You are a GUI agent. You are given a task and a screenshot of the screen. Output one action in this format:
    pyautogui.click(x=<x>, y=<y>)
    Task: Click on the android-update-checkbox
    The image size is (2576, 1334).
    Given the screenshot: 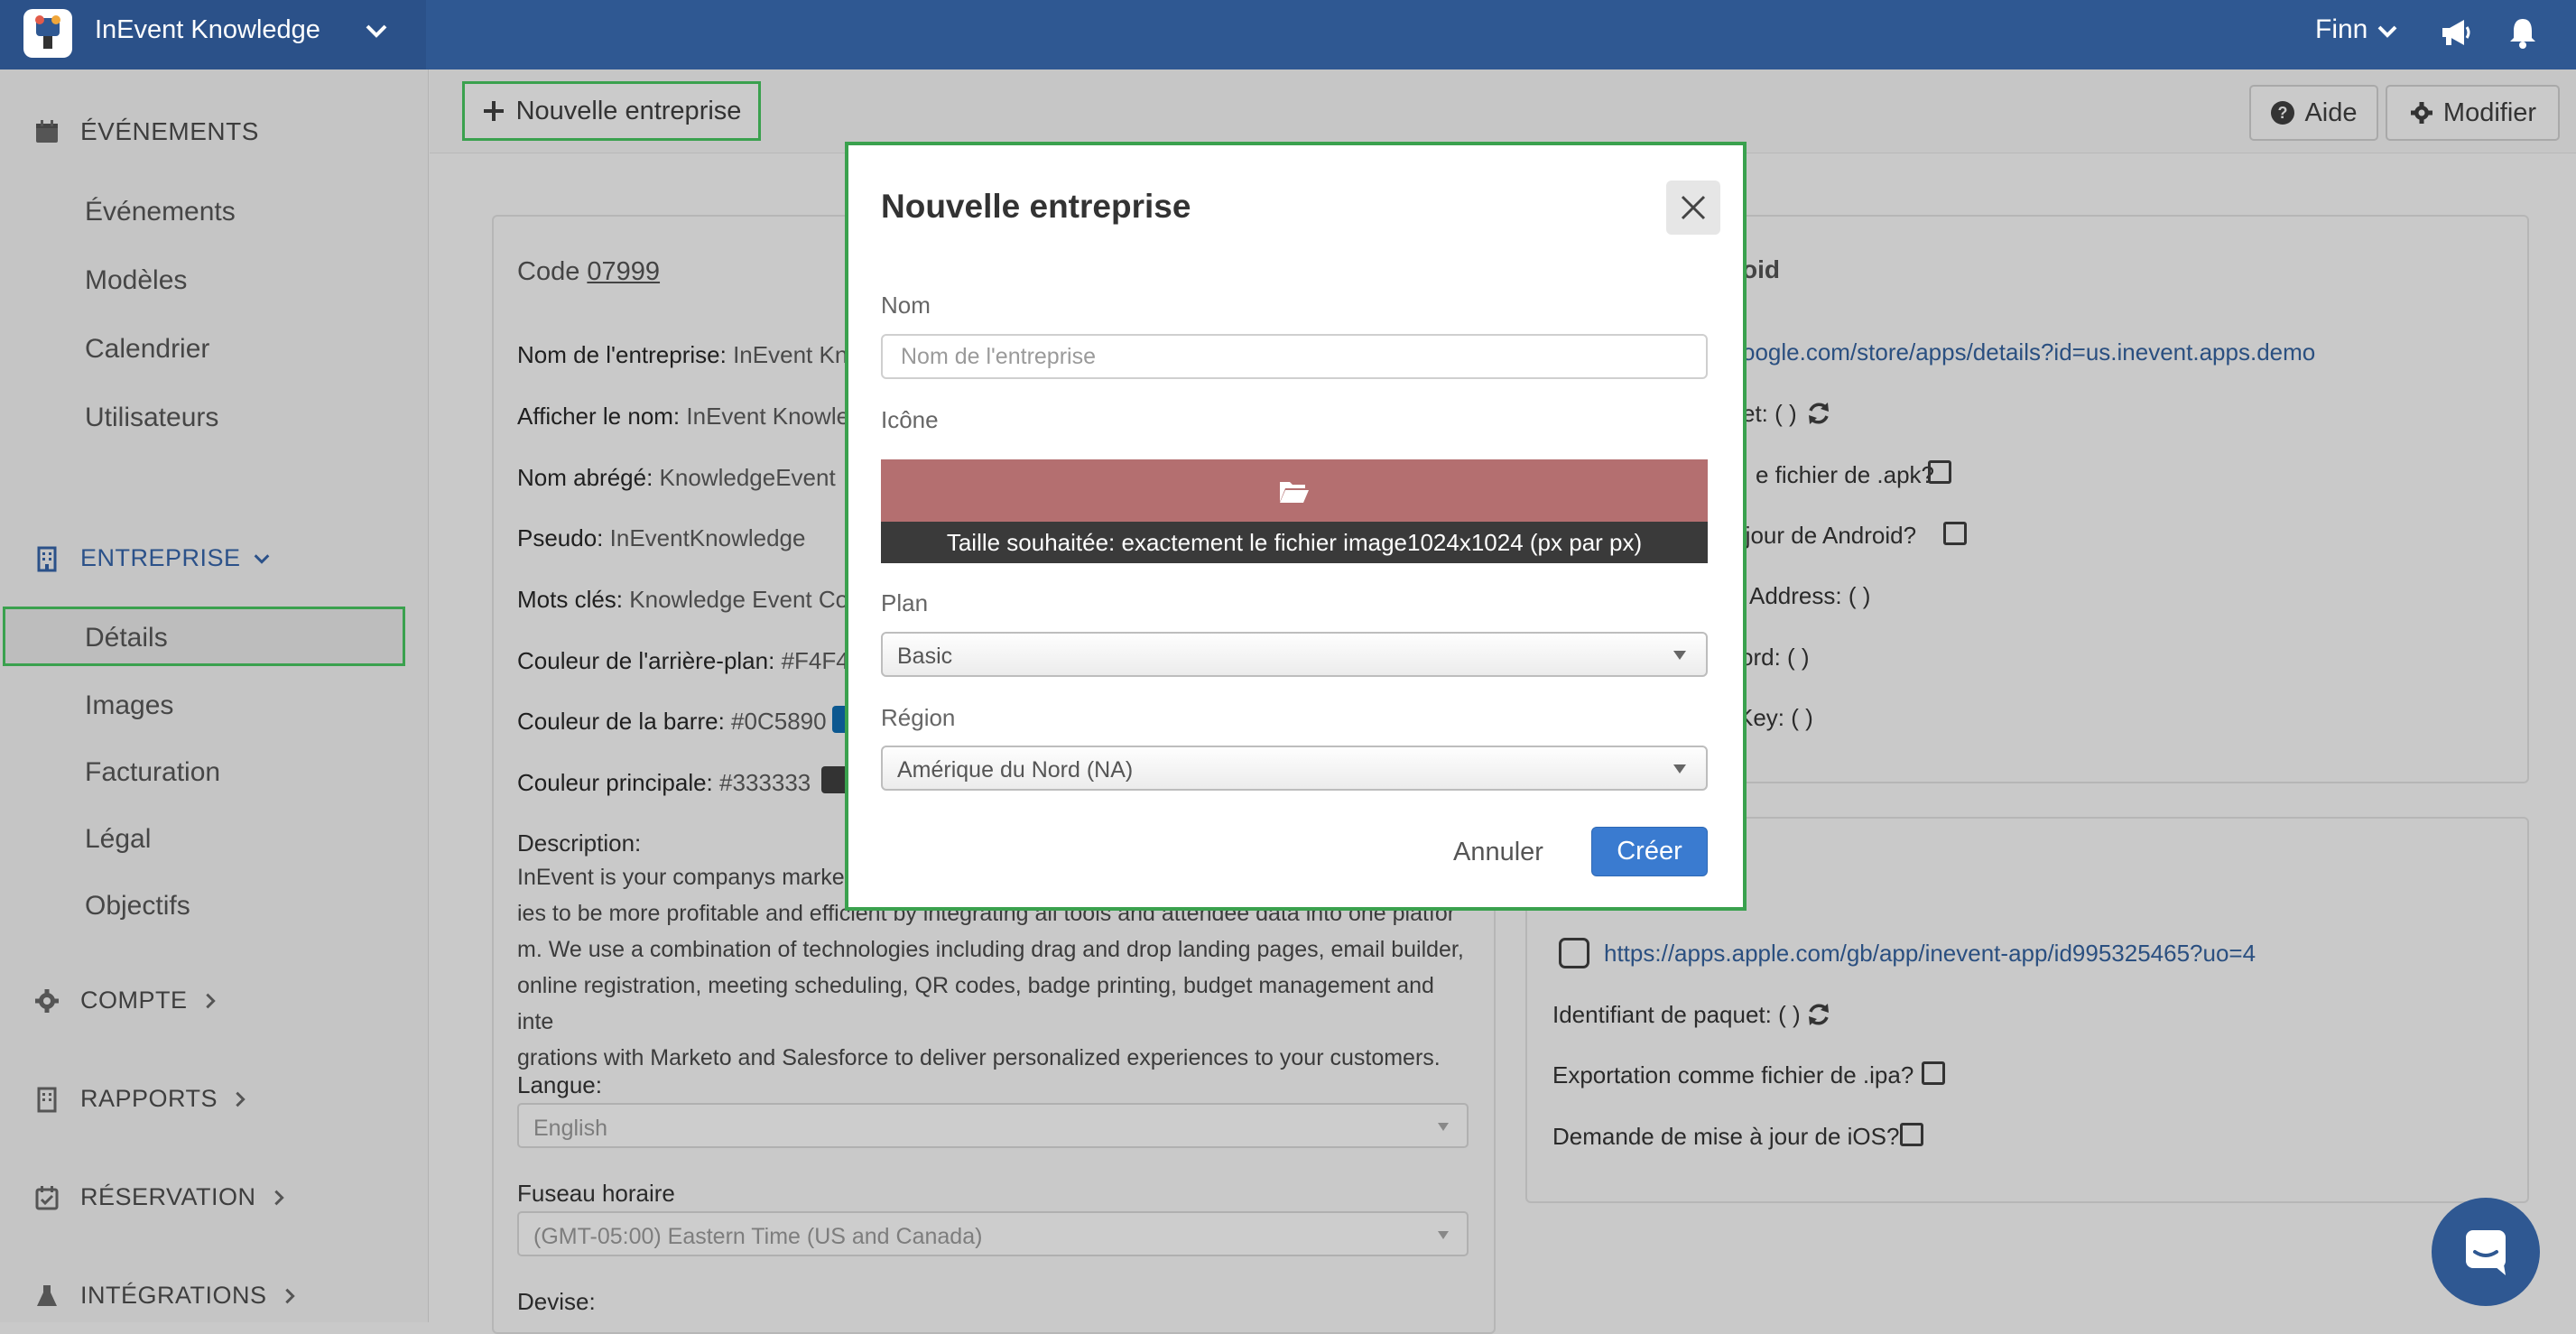 What is the action you would take?
    pyautogui.click(x=1955, y=533)
    